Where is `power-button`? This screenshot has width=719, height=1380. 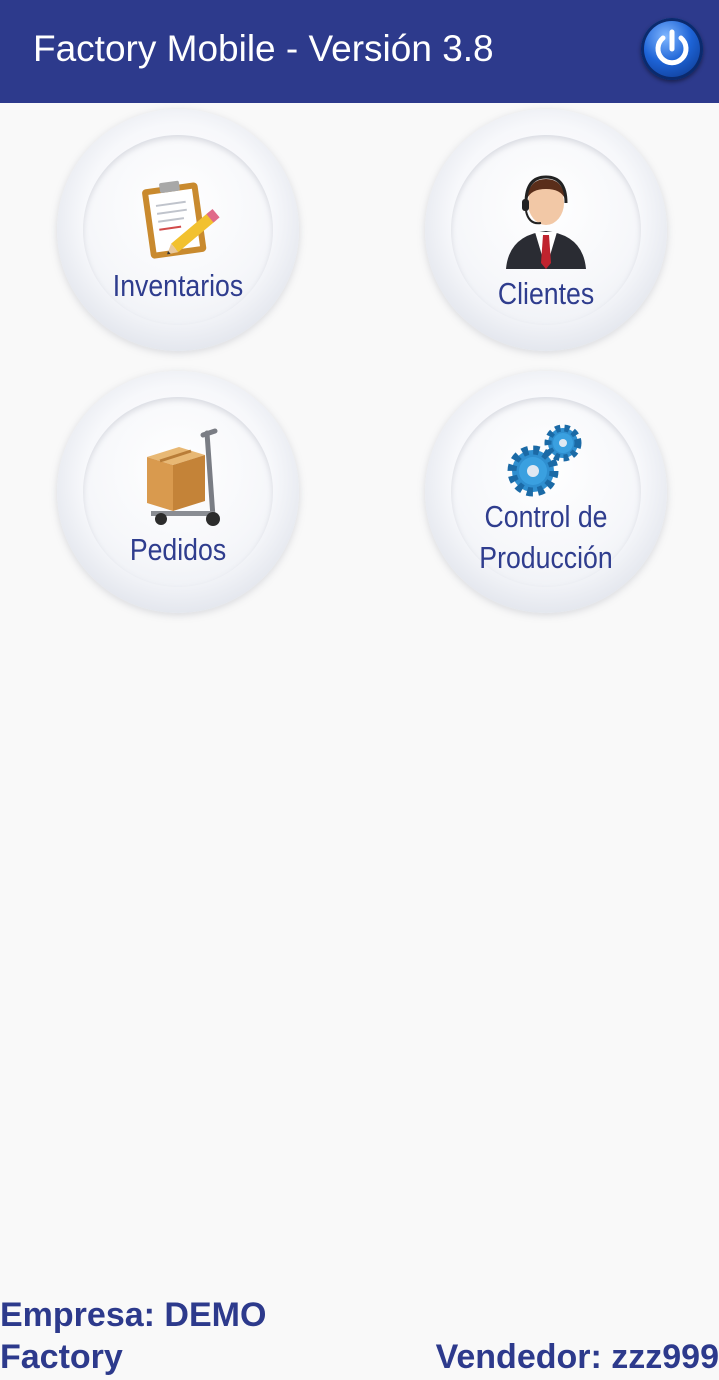
power-button is located at coordinates (672, 49).